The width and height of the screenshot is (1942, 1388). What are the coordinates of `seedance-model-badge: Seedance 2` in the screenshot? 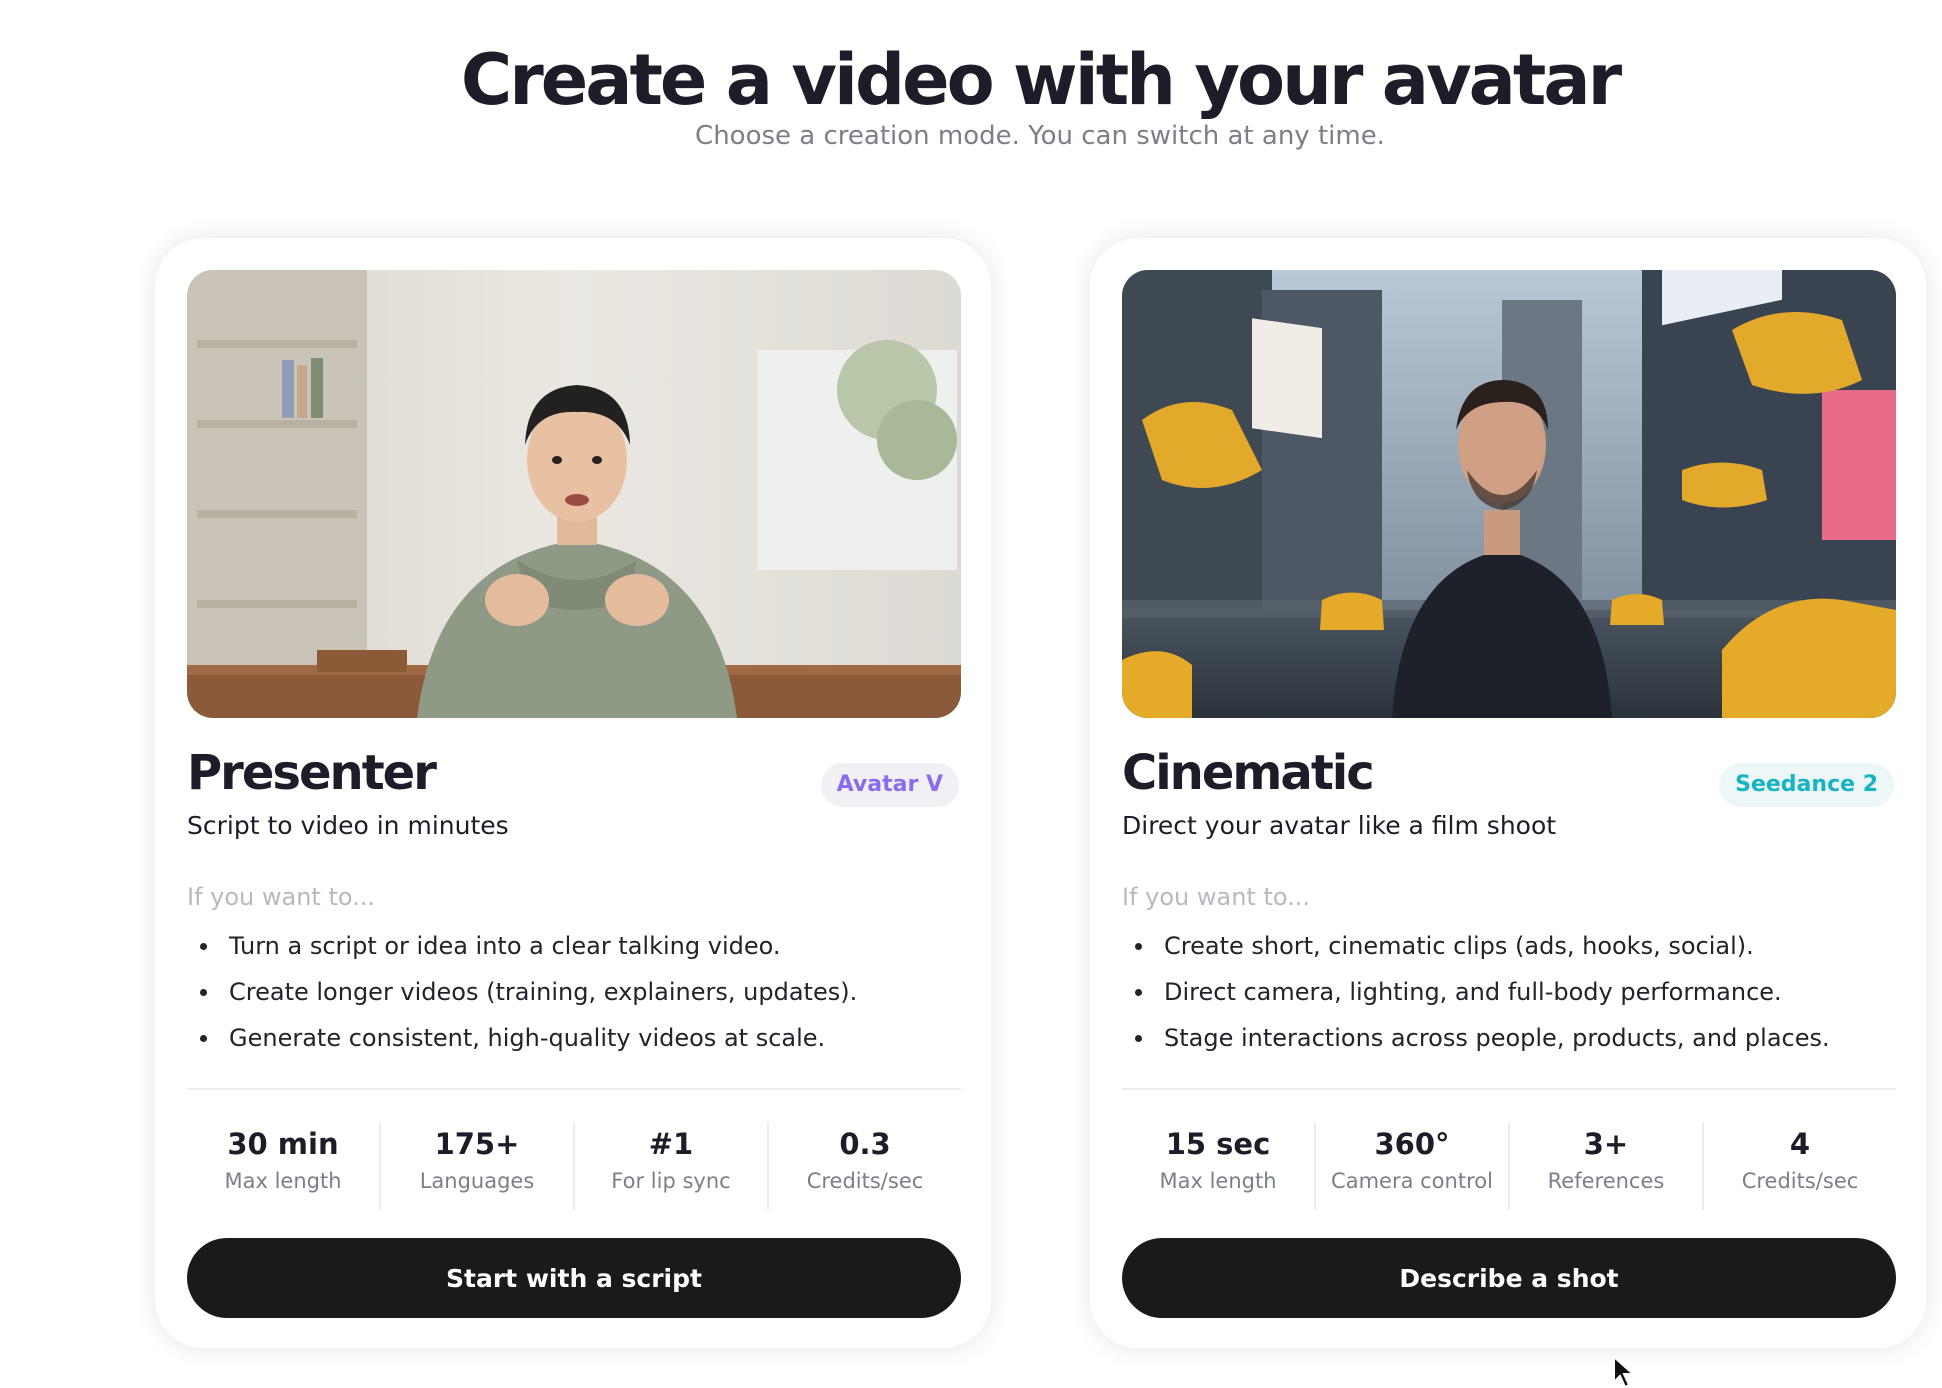 It's located at (1806, 785).